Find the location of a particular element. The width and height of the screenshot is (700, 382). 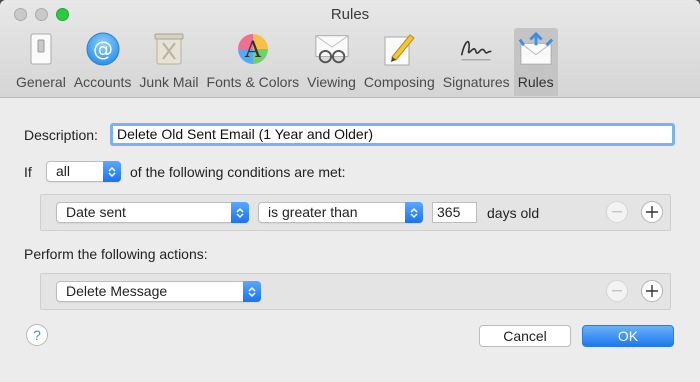

pencil-paper-icon is located at coordinates (399, 49).